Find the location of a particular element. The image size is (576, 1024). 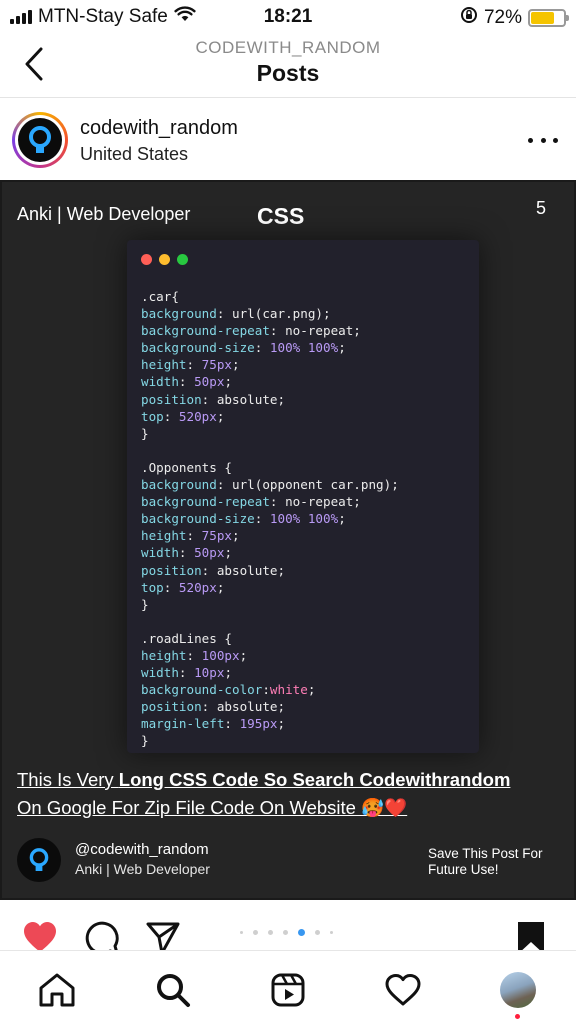

home-icon is located at coordinates (57, 990).